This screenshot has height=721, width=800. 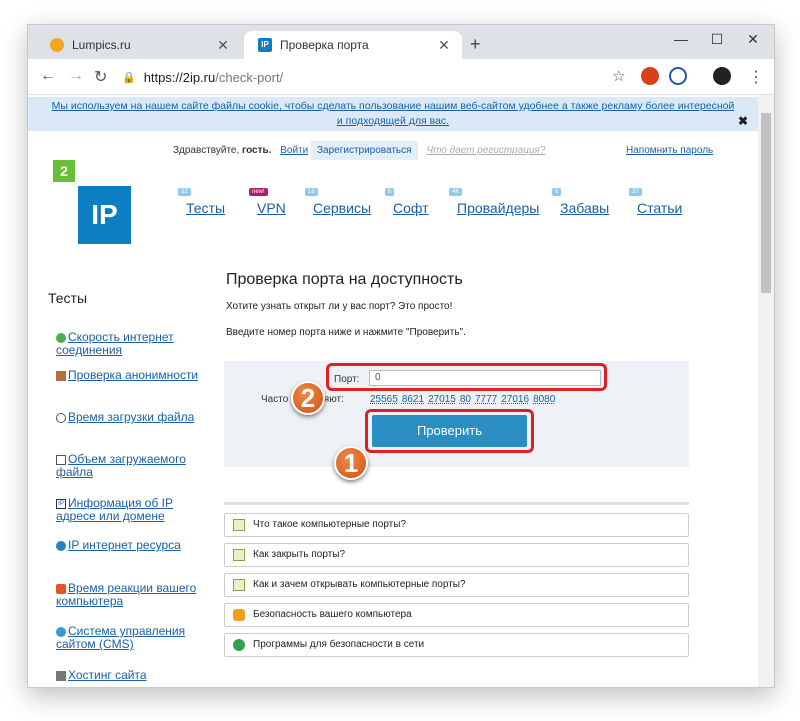 What do you see at coordinates (179, 77) in the screenshot?
I see `url-host: https://2ip.ru` at bounding box center [179, 77].